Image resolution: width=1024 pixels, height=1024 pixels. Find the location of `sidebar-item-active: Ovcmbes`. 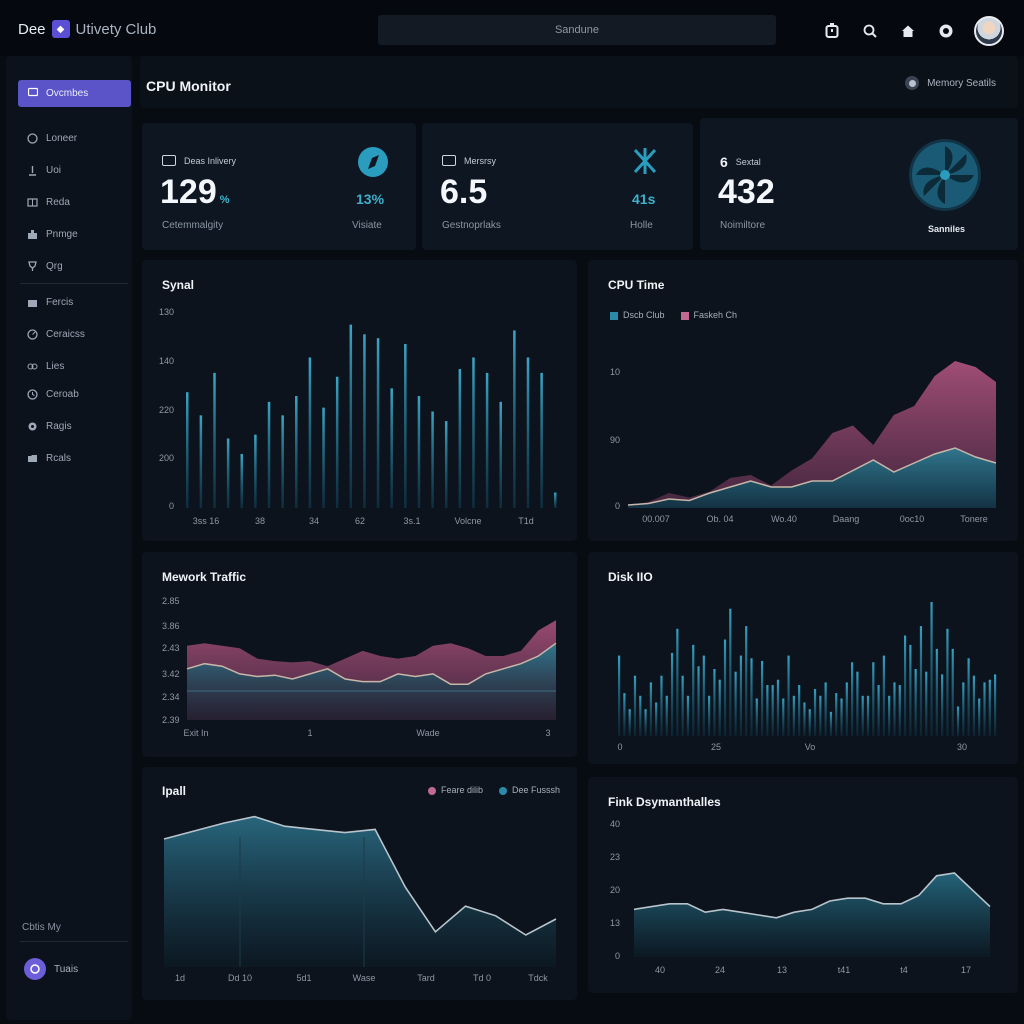

sidebar-item-active: Ovcmbes is located at coordinates (74, 93).